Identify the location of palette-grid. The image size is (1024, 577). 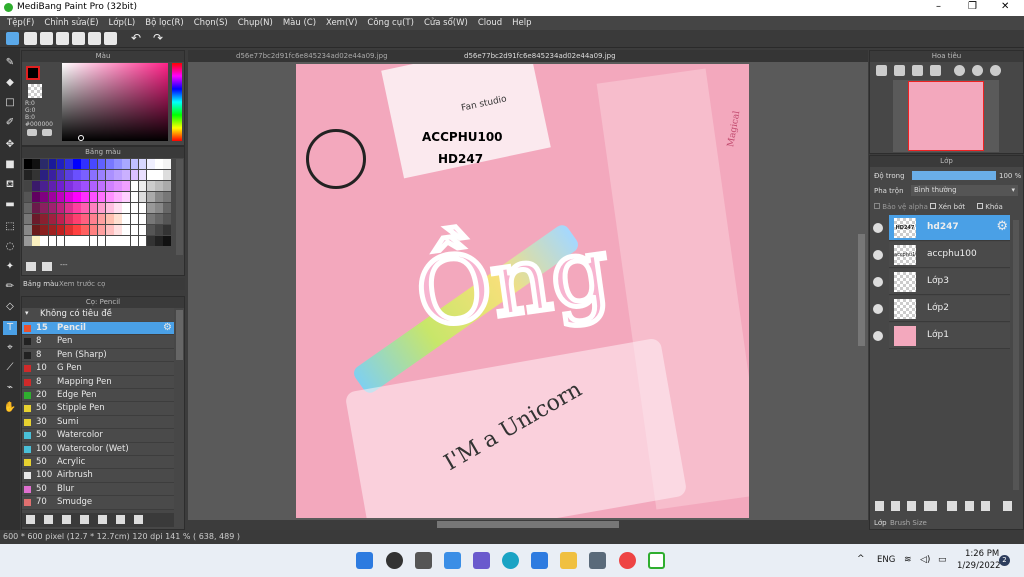
(98, 207).